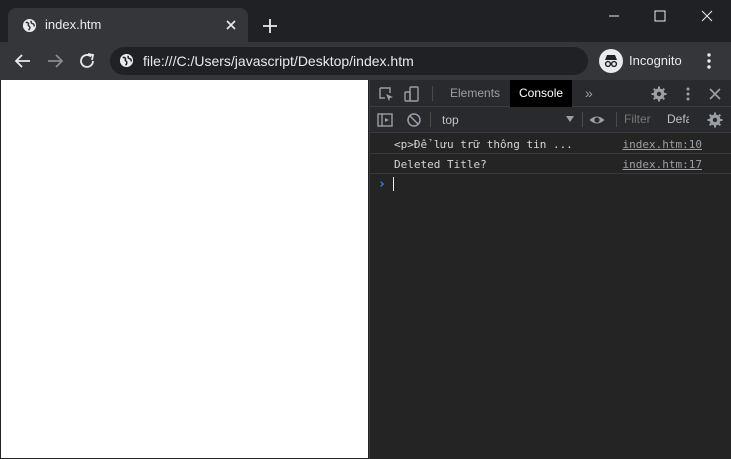  Describe the element at coordinates (659, 94) in the screenshot. I see `settings-gear-icon` at that location.